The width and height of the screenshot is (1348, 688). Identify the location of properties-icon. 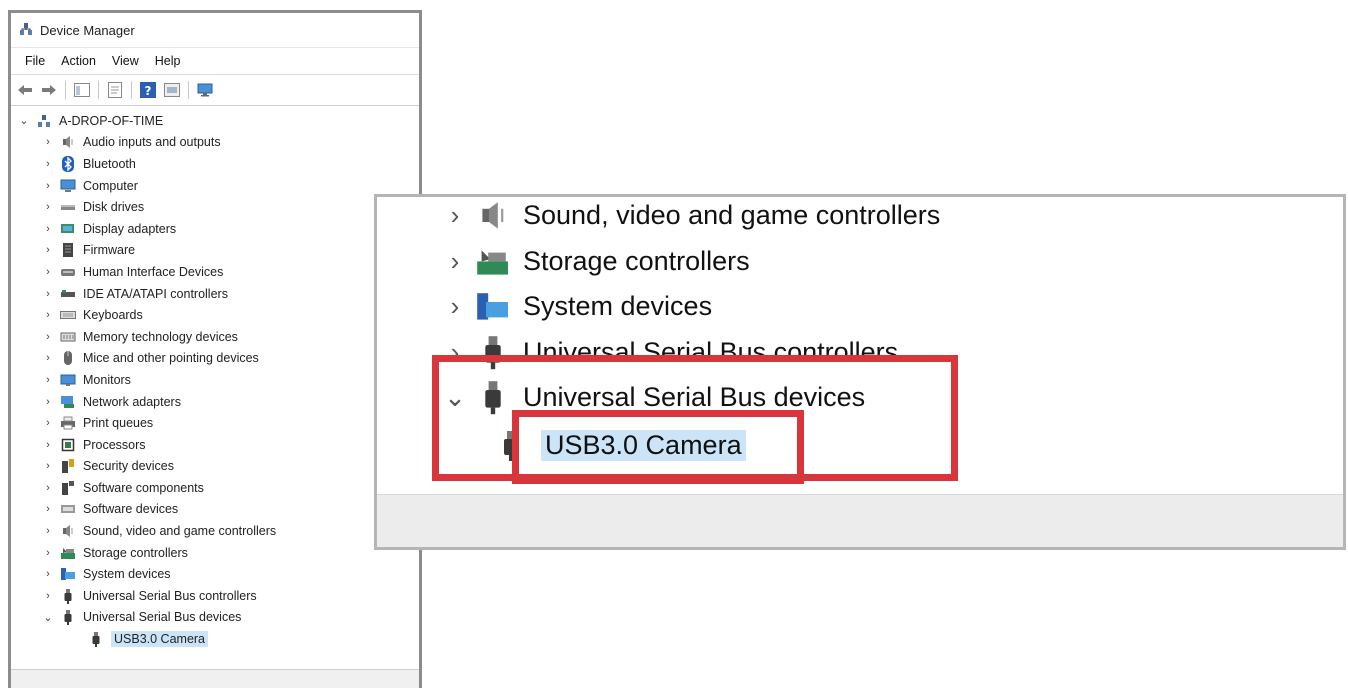
(115, 90).